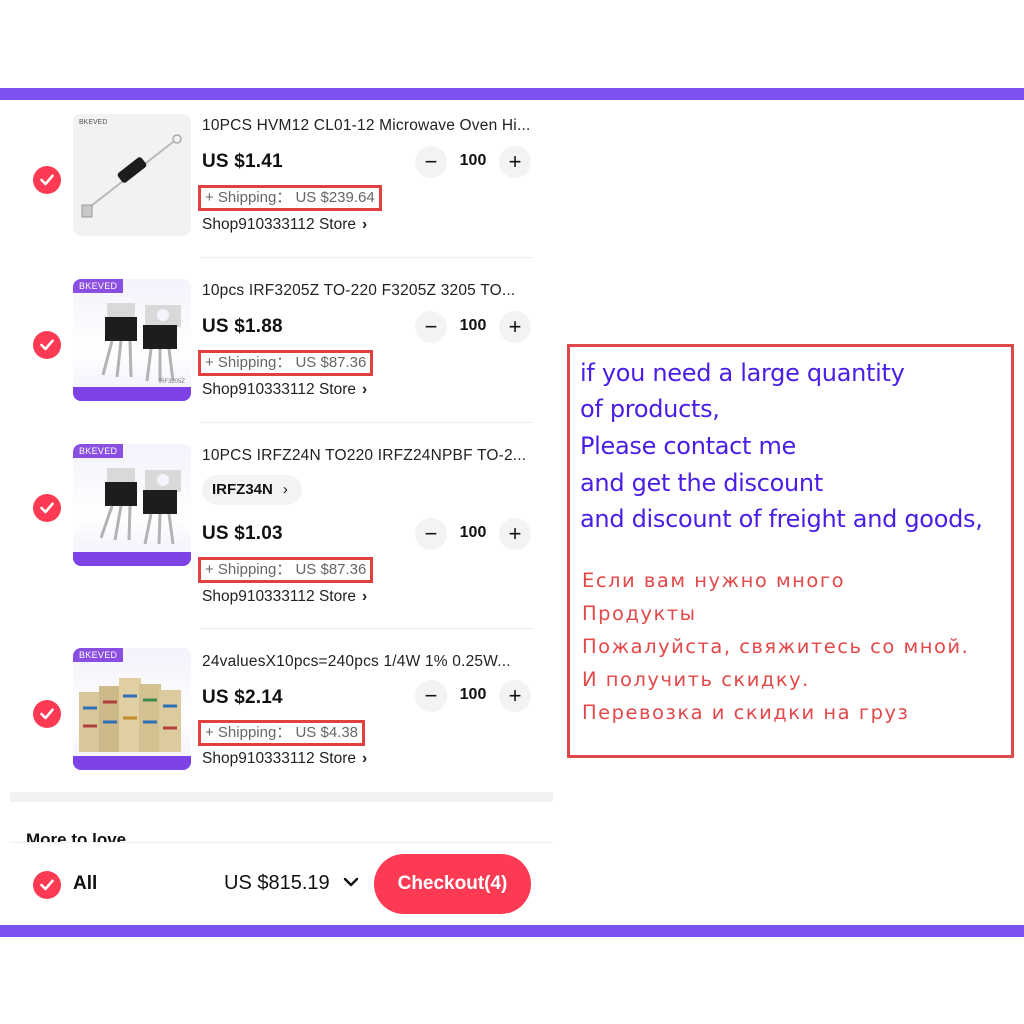  I want to click on diode-image, so click(131, 176).